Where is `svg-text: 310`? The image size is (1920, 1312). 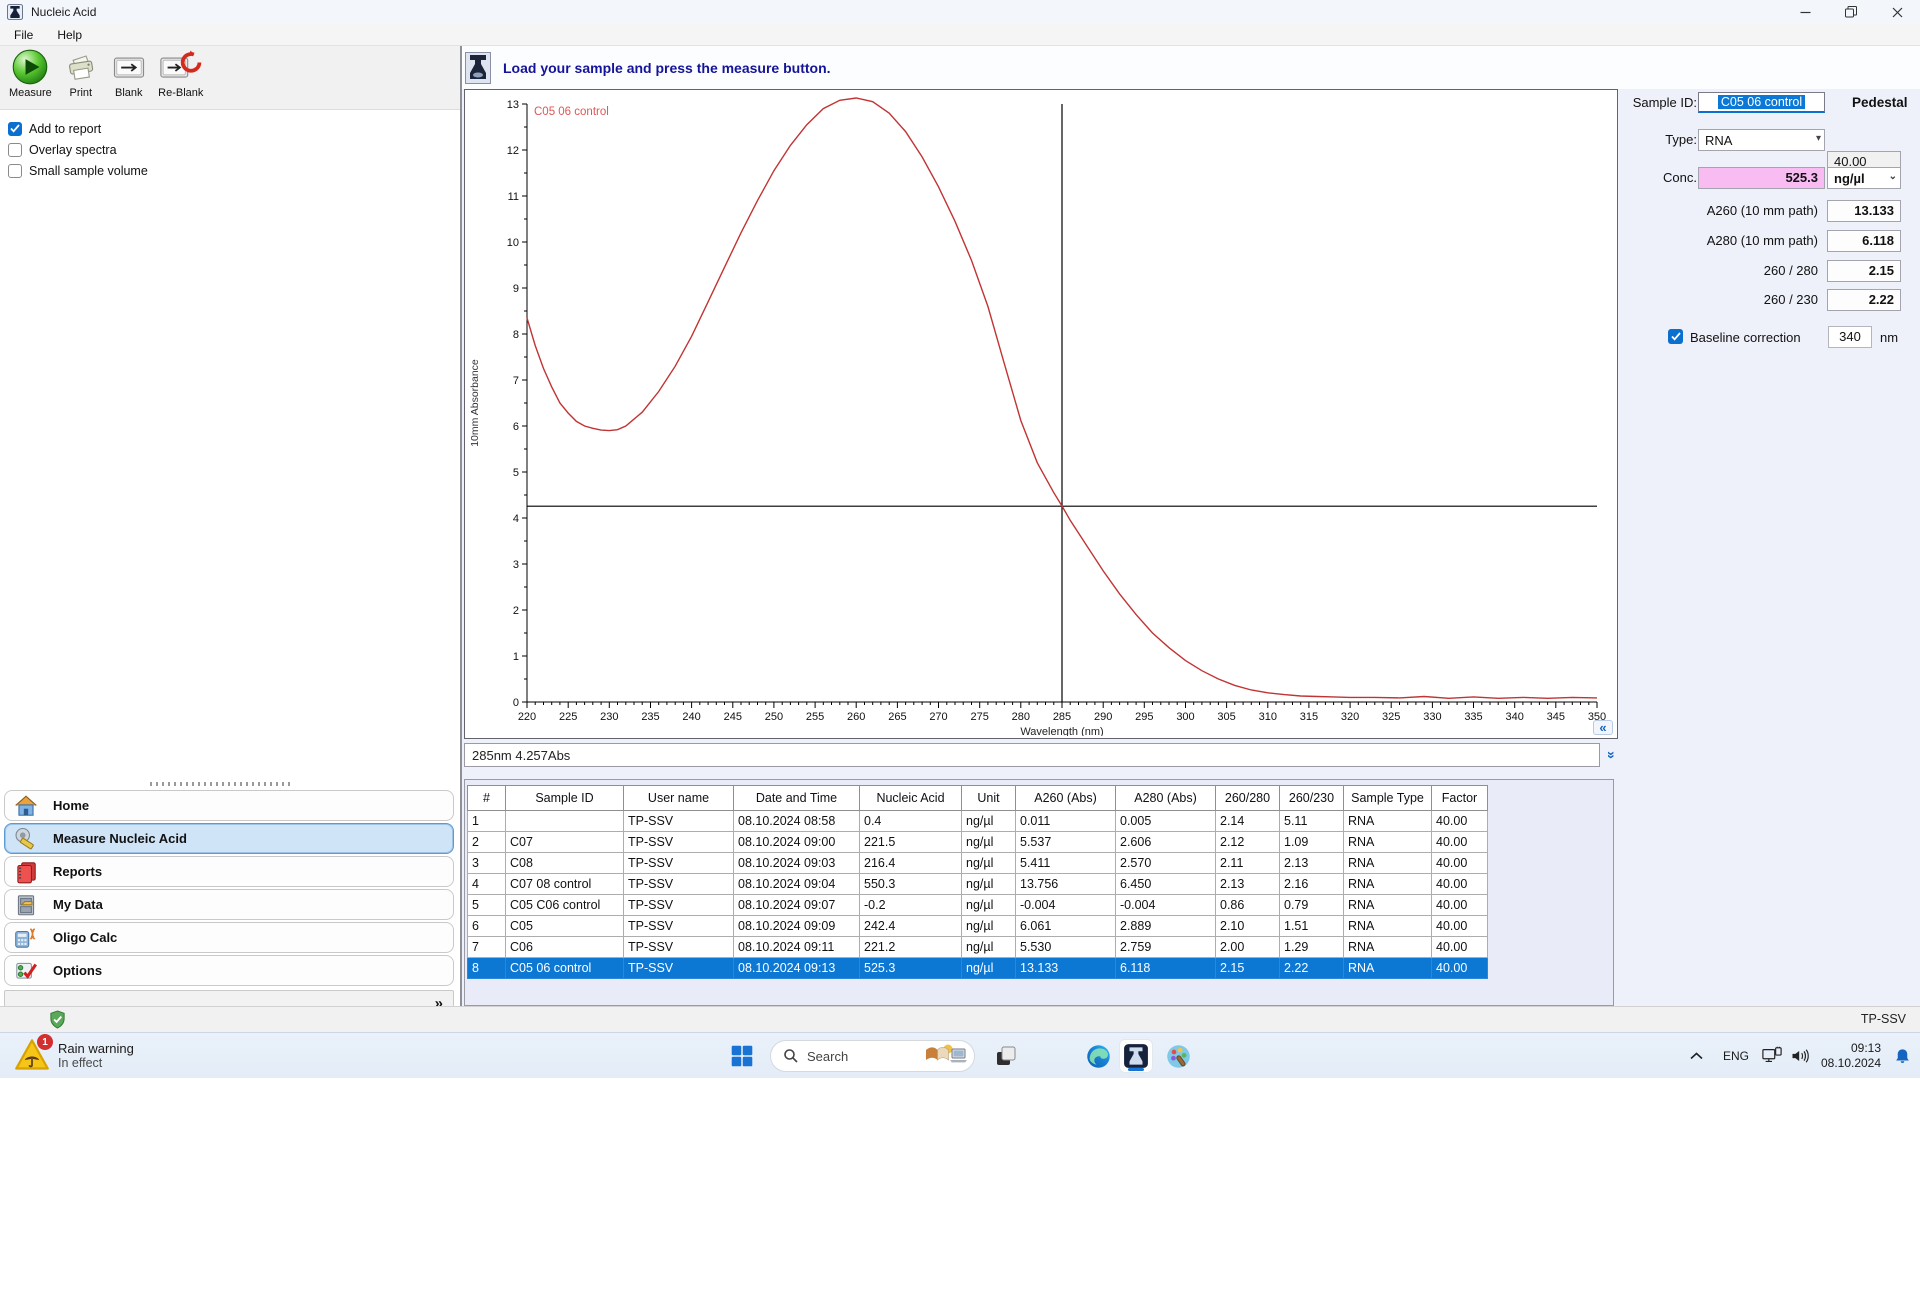
svg-text: 310 is located at coordinates (1268, 717).